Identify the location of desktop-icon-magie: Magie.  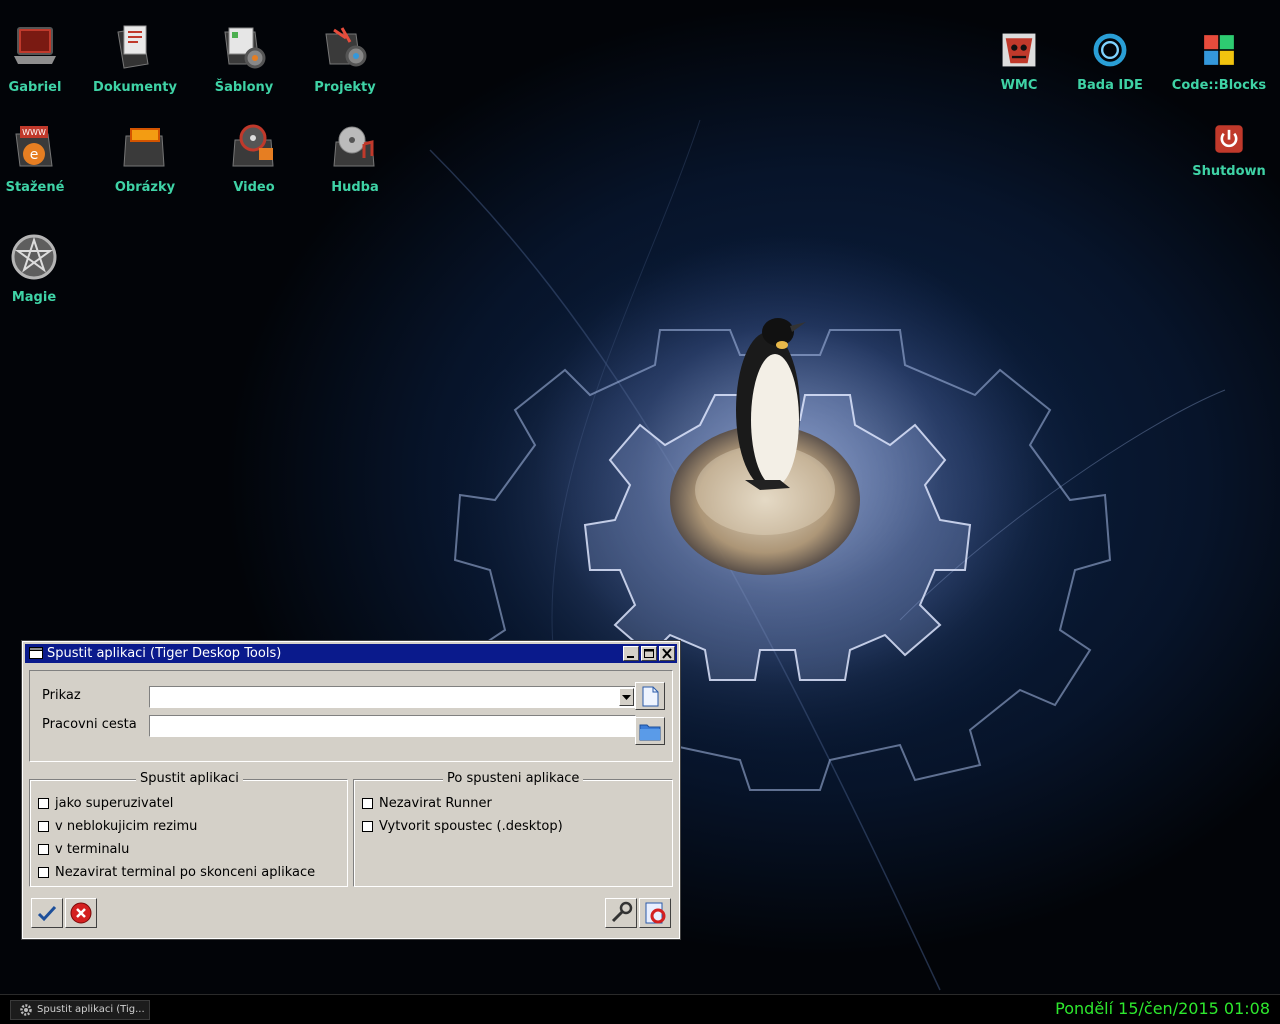
(42, 269).